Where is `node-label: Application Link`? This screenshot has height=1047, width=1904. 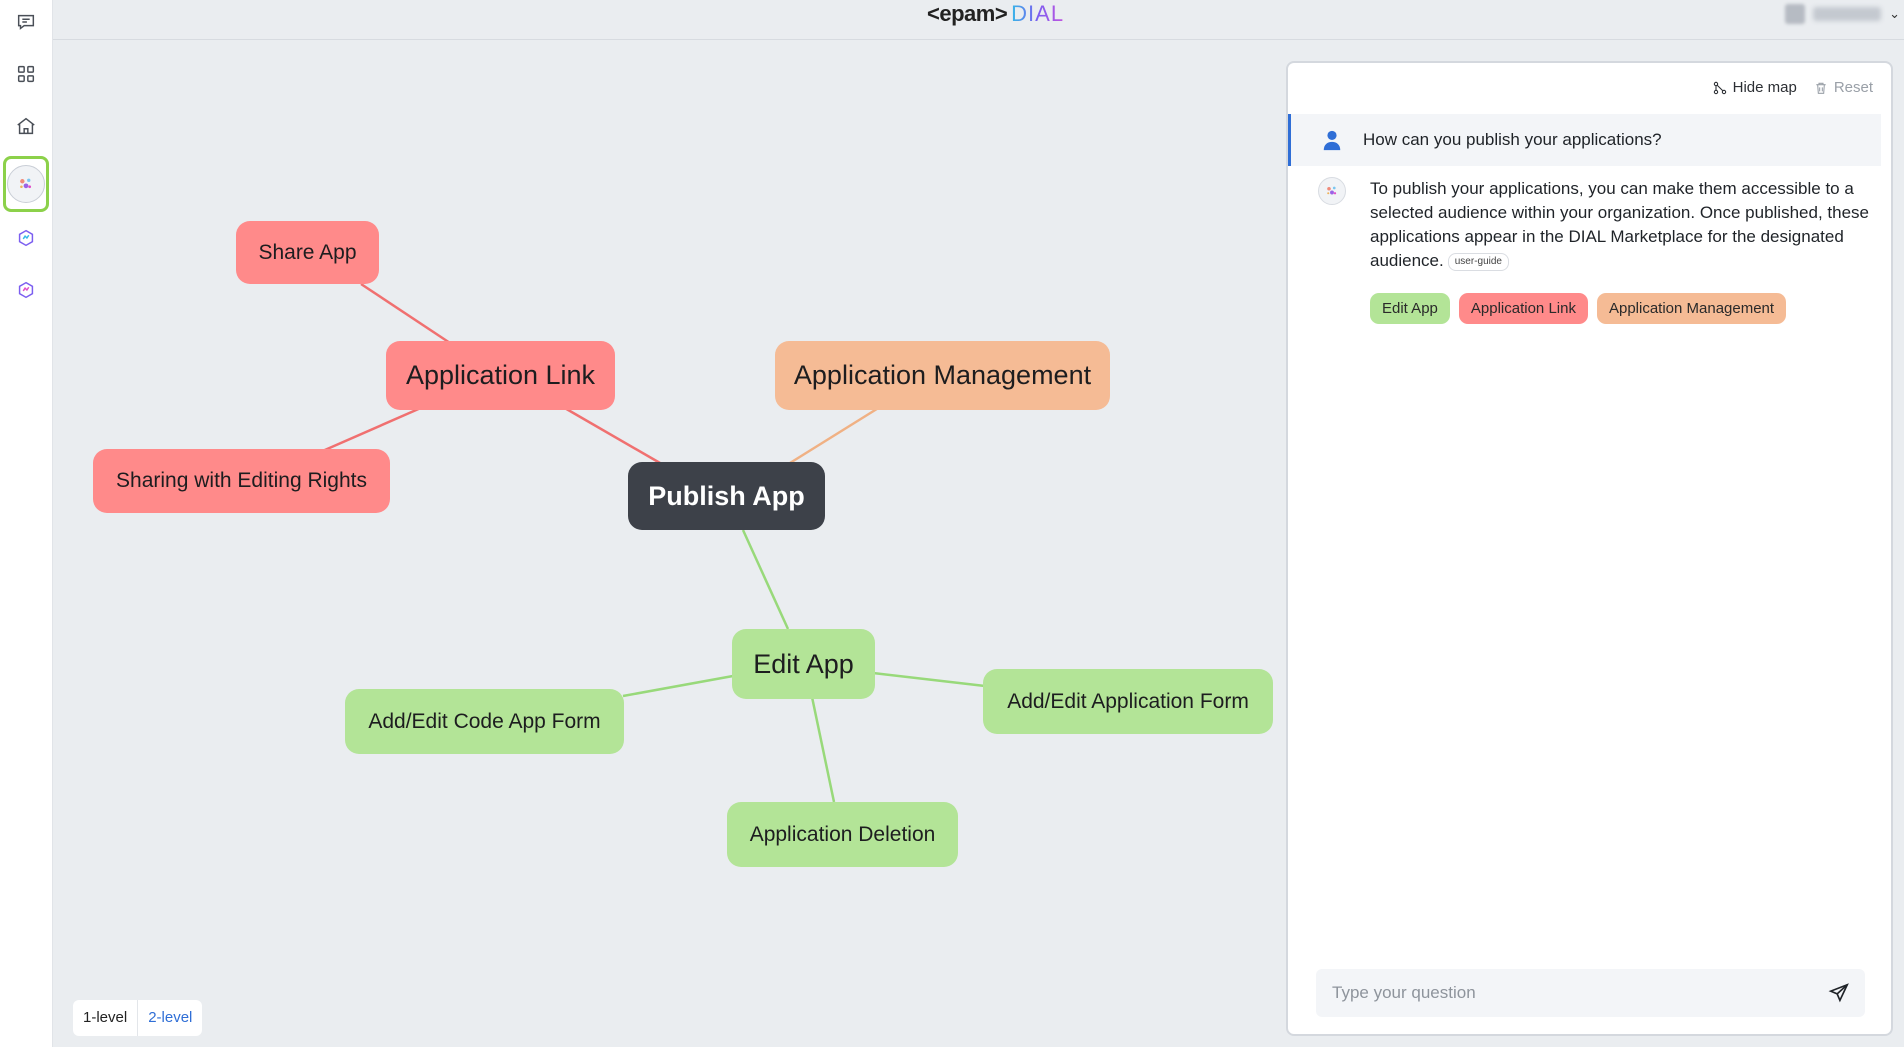 node-label: Application Link is located at coordinates (500, 375).